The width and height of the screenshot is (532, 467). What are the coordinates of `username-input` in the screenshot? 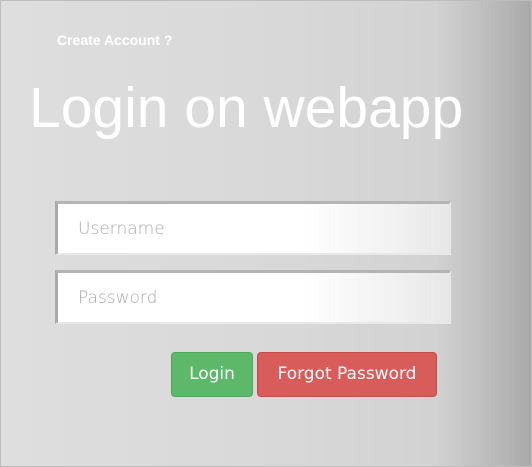 It's located at (253, 228).